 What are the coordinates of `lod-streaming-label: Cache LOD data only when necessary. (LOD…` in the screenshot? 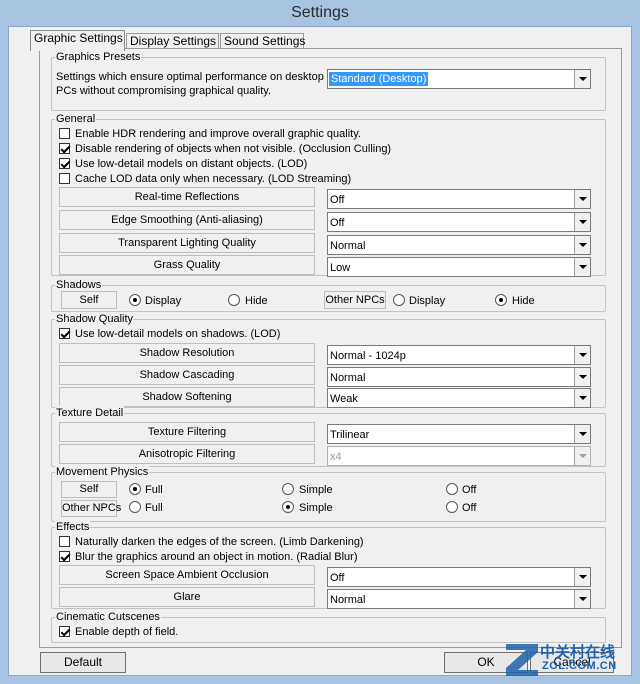 It's located at (213, 179).